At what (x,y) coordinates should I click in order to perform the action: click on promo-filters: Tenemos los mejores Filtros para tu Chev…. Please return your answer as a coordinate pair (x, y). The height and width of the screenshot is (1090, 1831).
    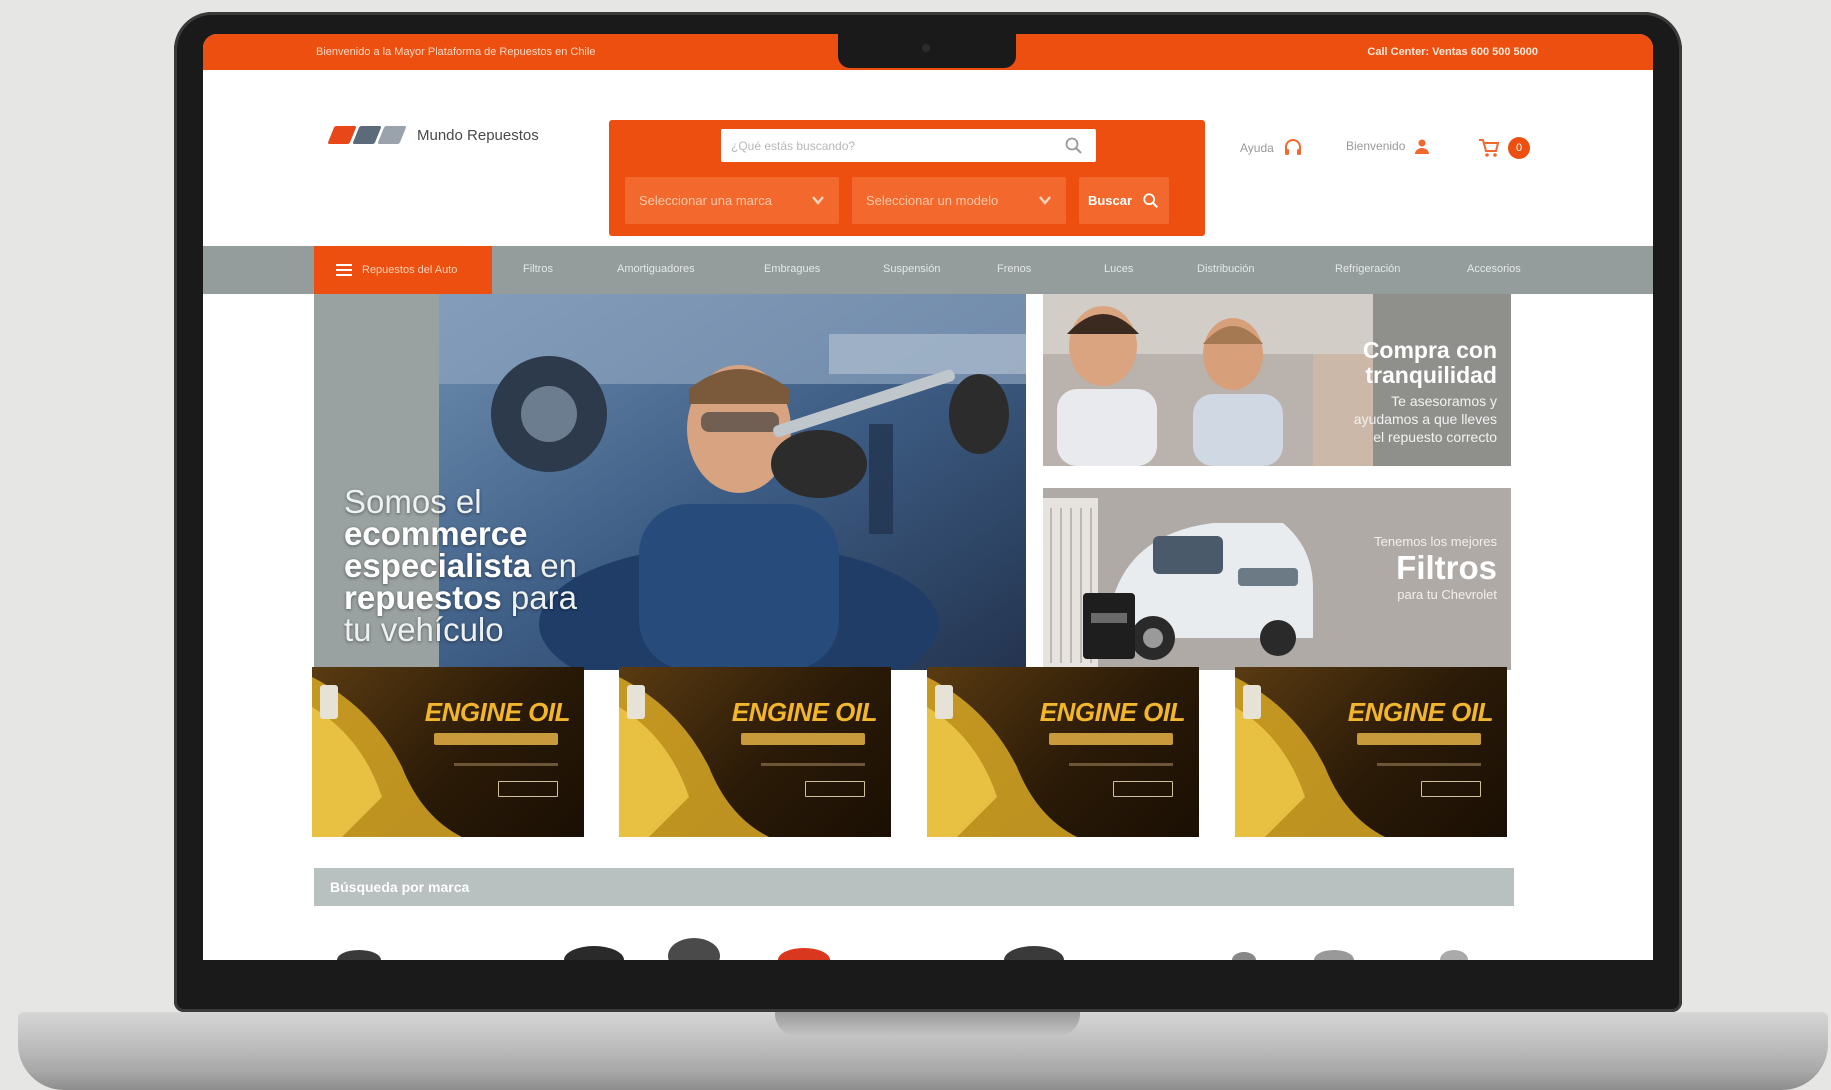
    Looking at the image, I should click on (1277, 579).